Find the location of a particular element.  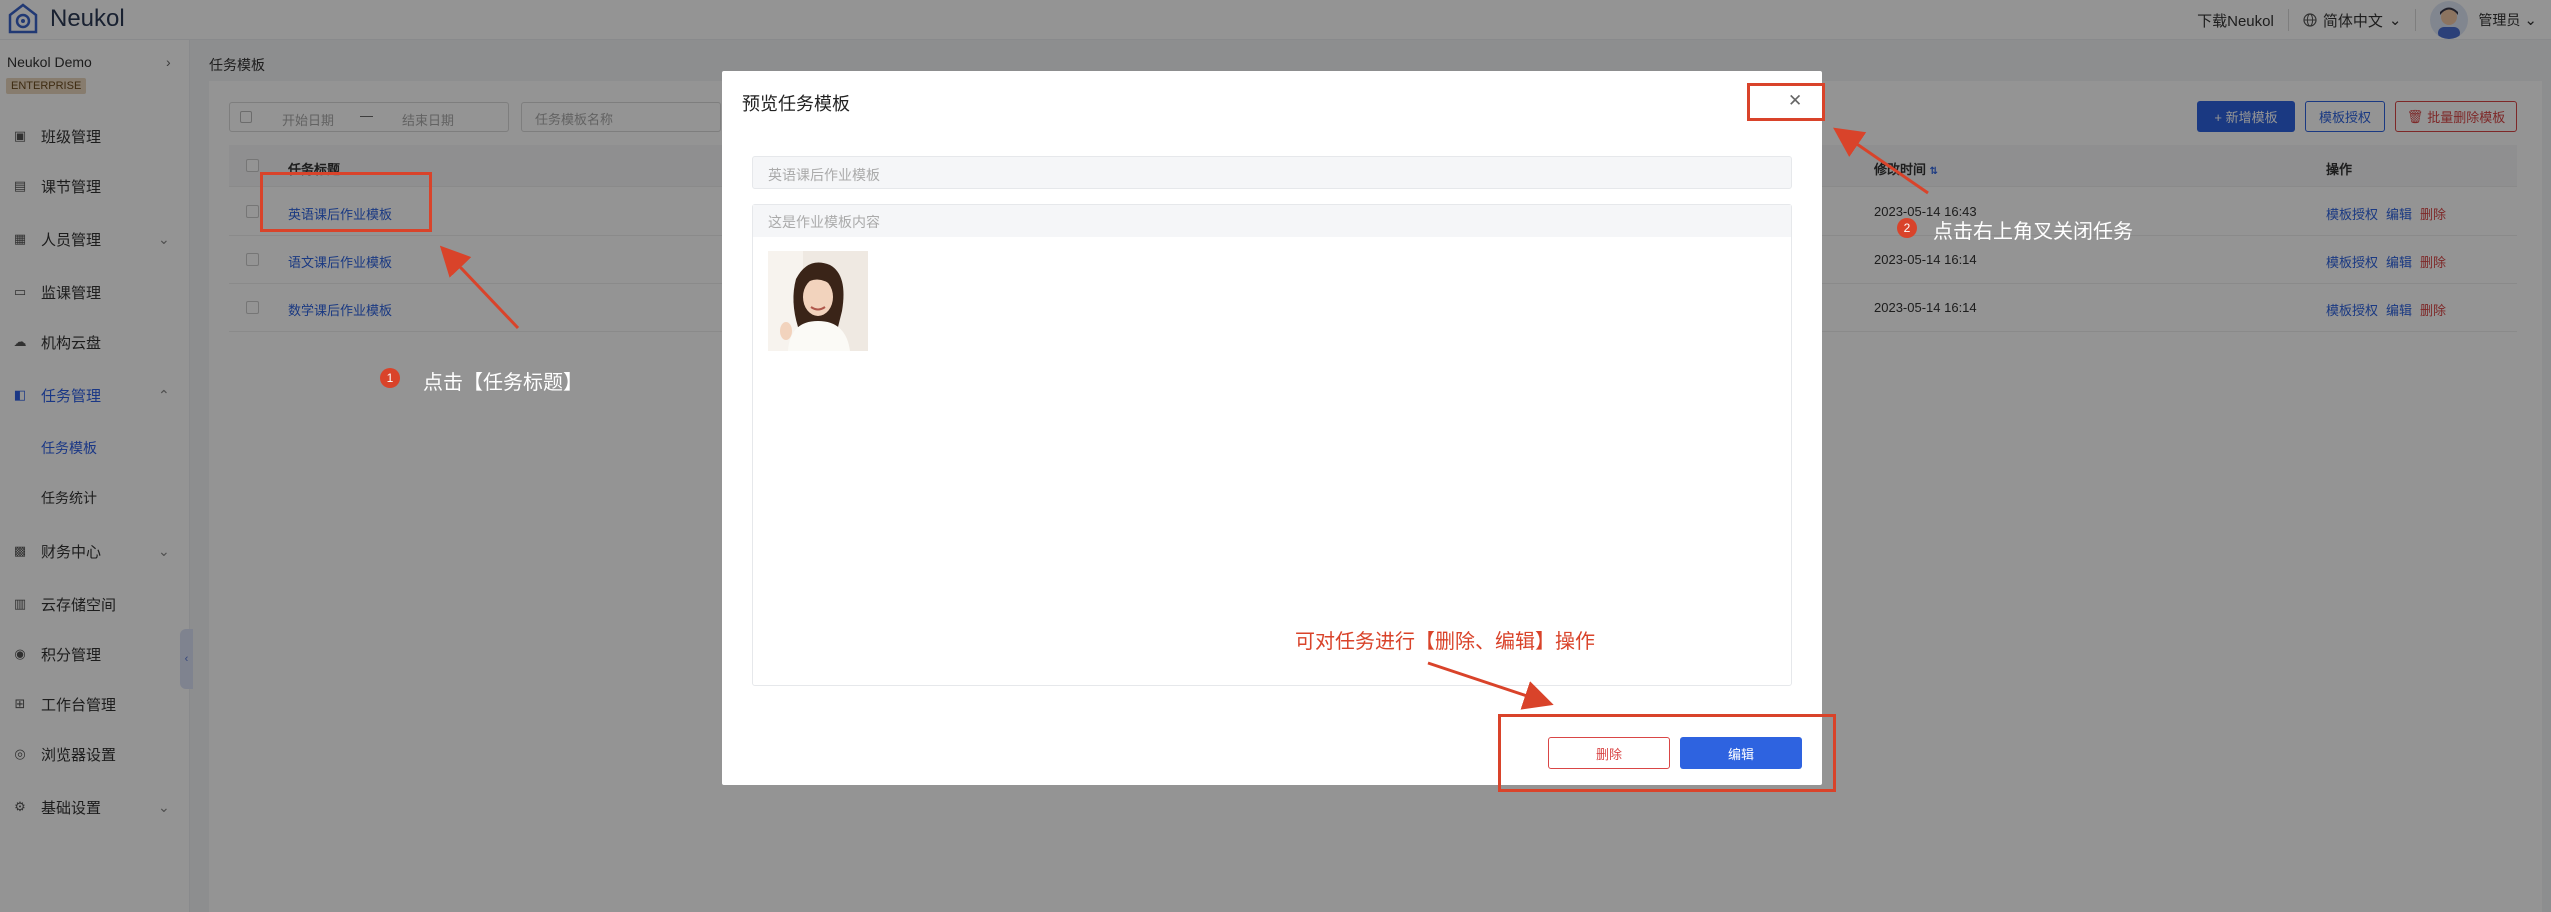

step2-annotation: 点击右上角叉关闭任务 is located at coordinates (2033, 232).